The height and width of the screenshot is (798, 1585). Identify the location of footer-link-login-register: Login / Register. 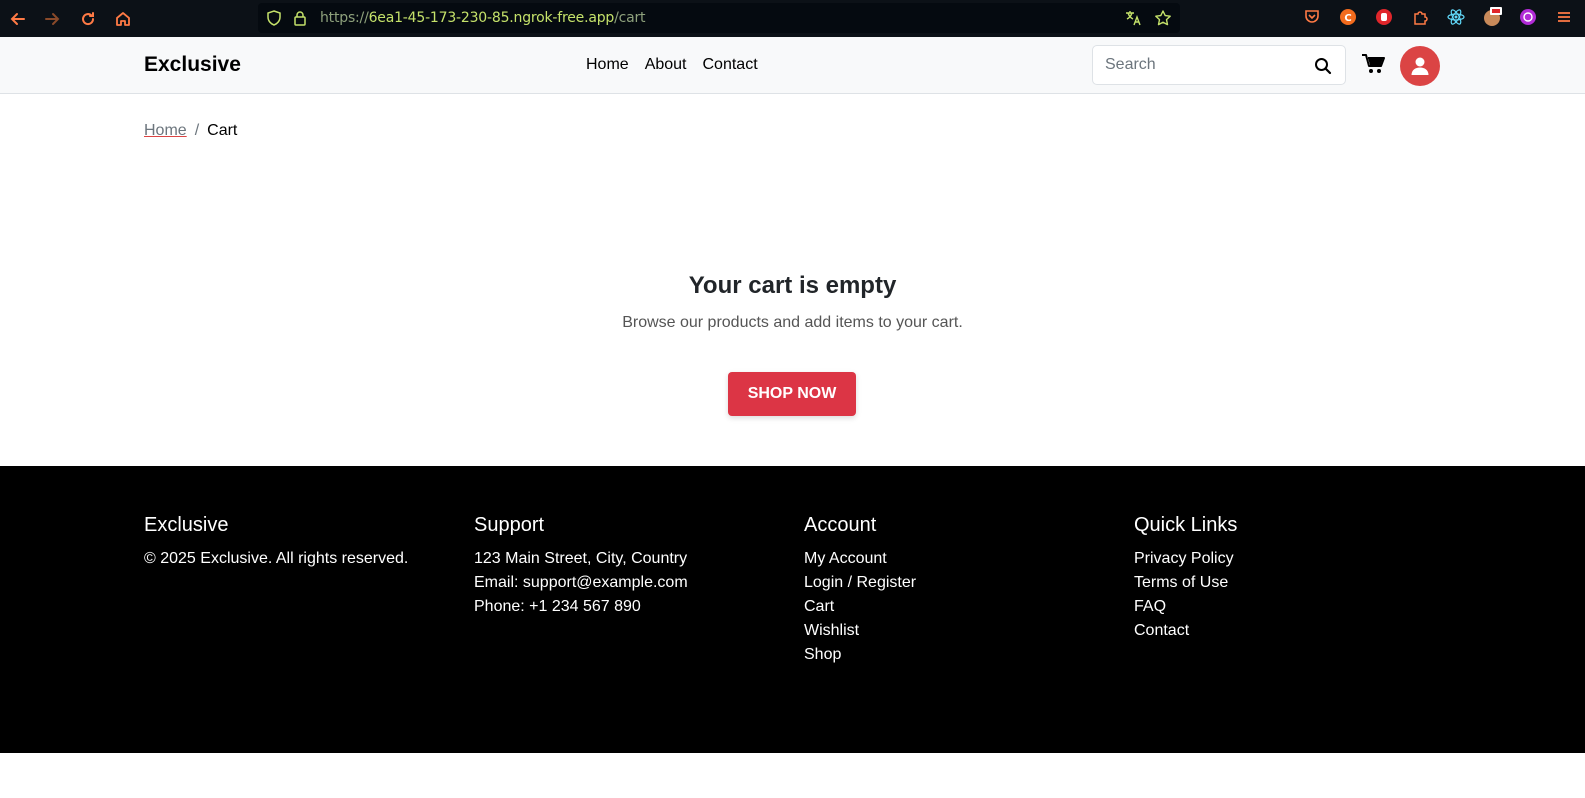
(860, 583).